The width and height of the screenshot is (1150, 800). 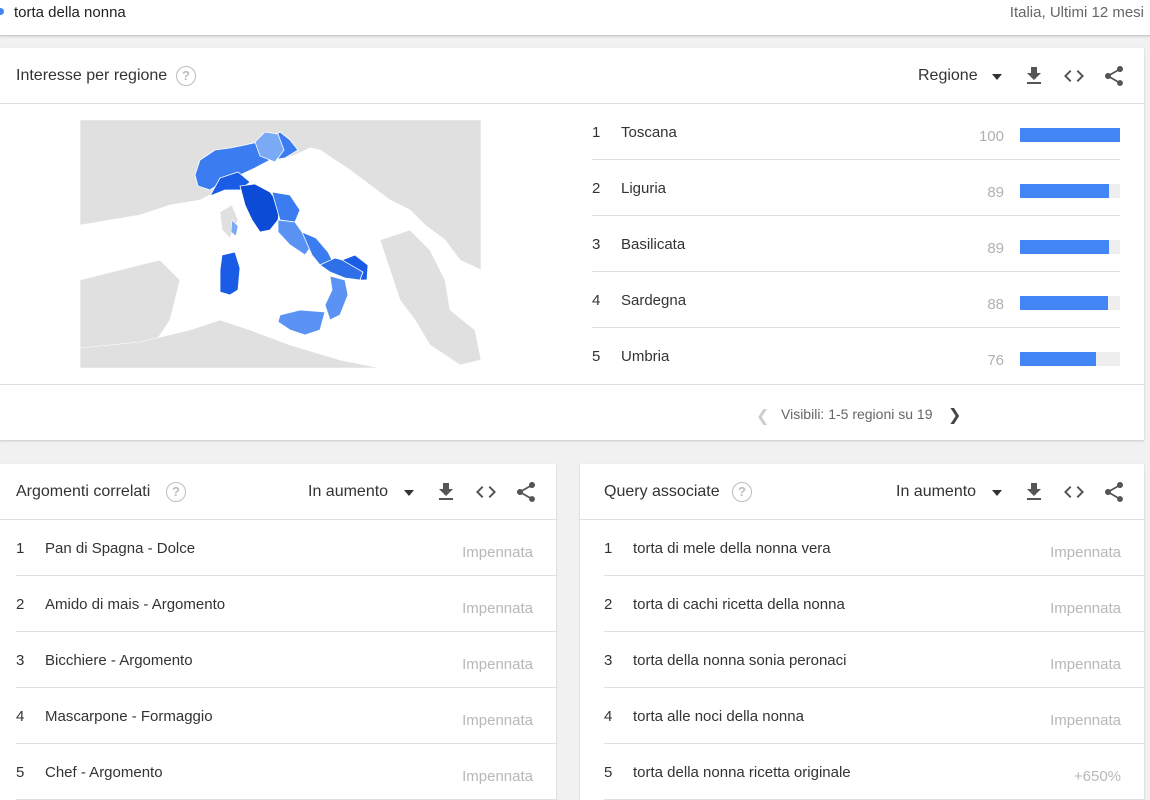 I want to click on query-rank: 5, so click(x=608, y=772).